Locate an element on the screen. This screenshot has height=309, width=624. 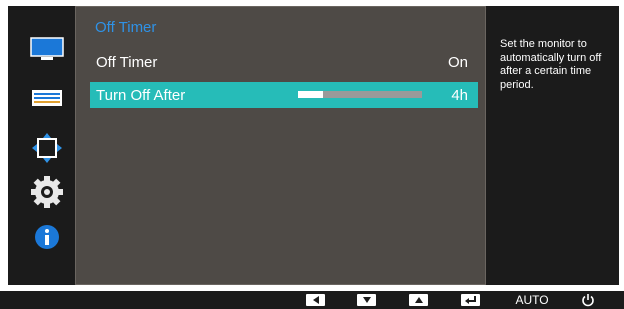
menu-item-off-timer: Off Timer On is located at coordinates (284, 62).